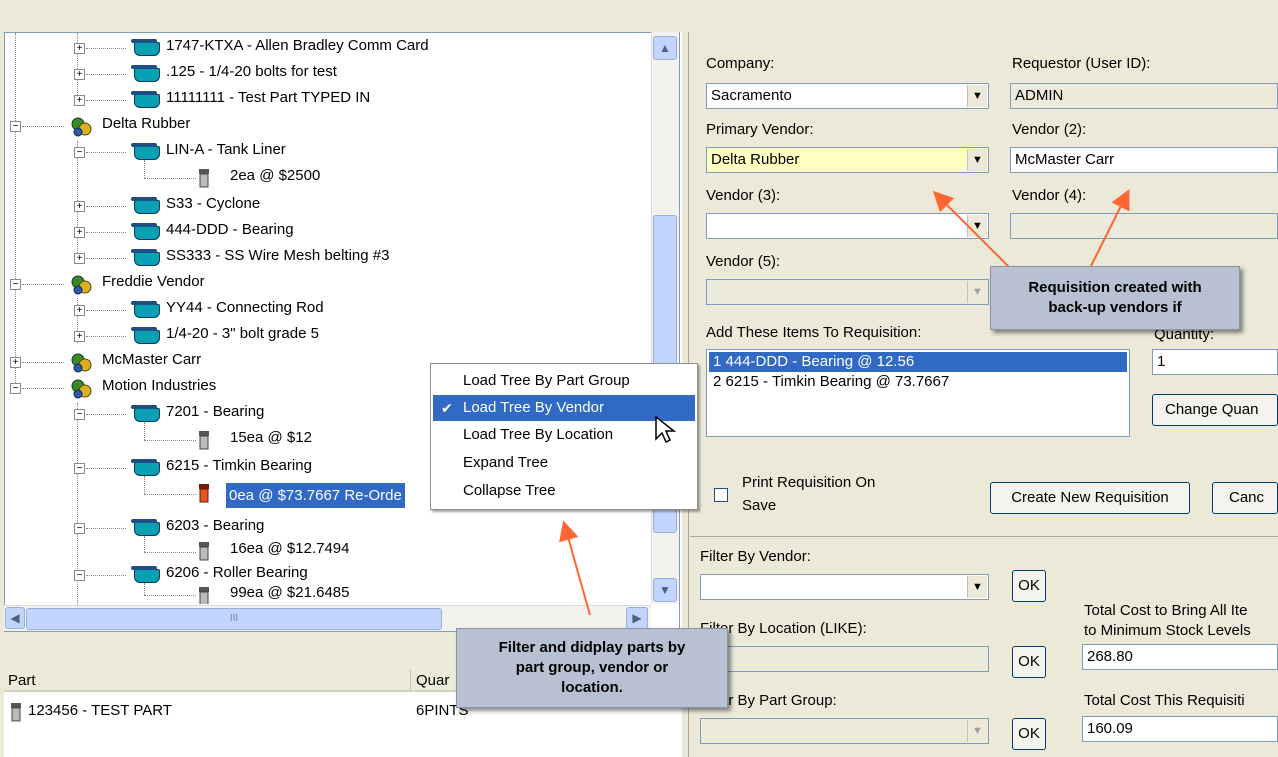 Image resolution: width=1278 pixels, height=757 pixels. What do you see at coordinates (1215, 362) in the screenshot?
I see `quantity-field: 1` at bounding box center [1215, 362].